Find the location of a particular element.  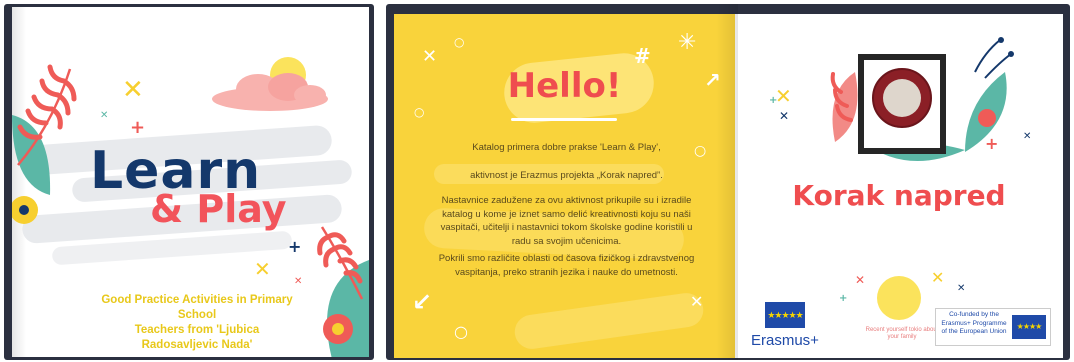

seal-icon is located at coordinates (902, 98).